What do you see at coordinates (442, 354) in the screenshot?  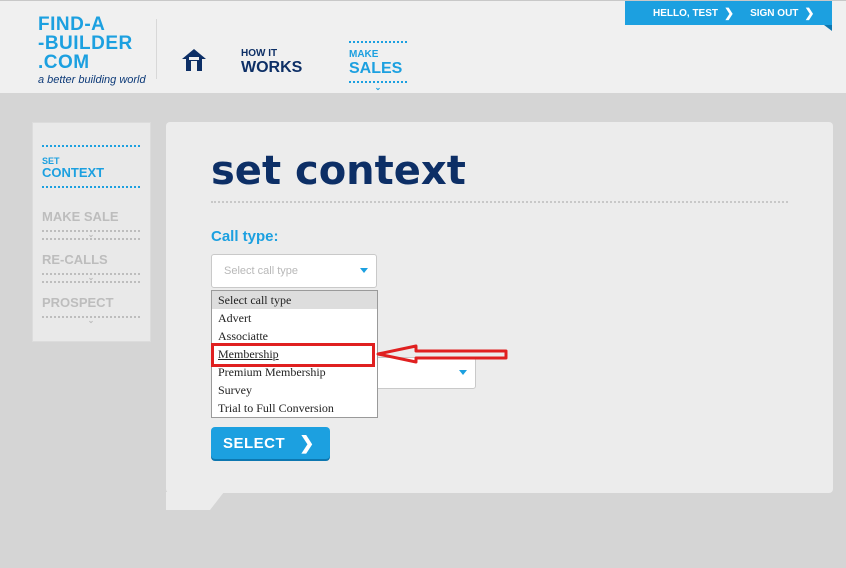 I see `annotation-arrow-icon` at bounding box center [442, 354].